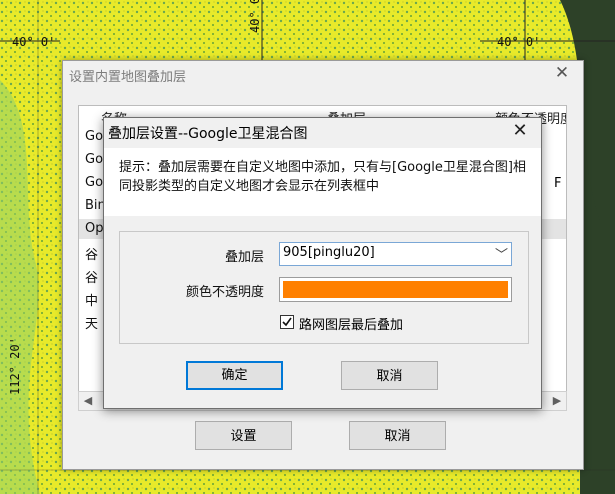 This screenshot has width=615, height=494. I want to click on dialog-title: 叠加层设置--Google卫星混合图, so click(208, 134).